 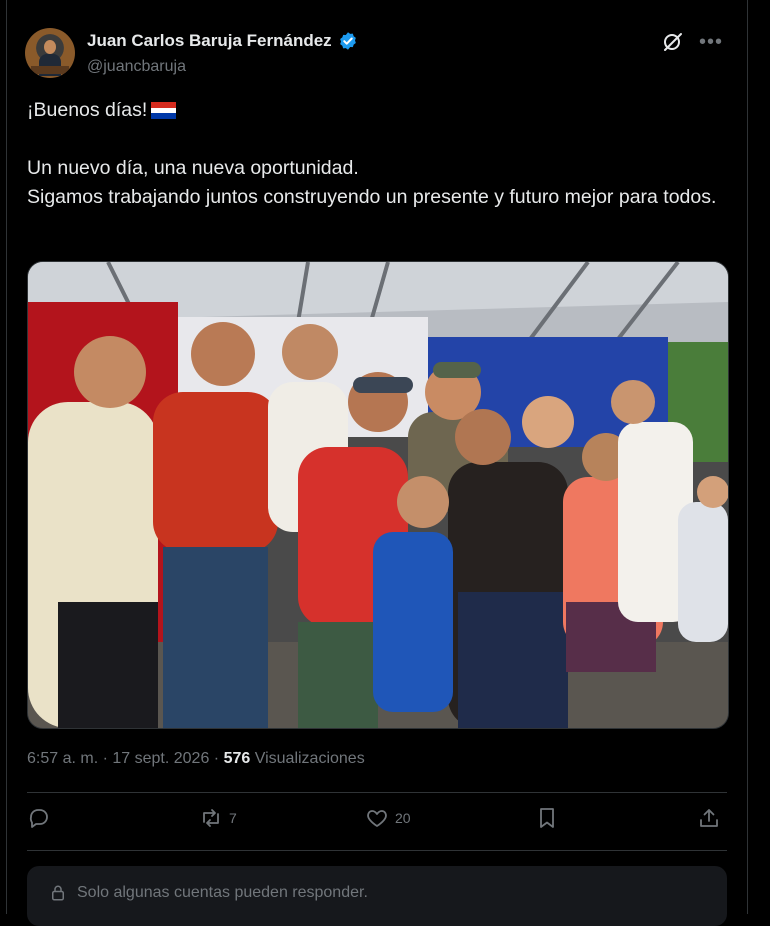 I want to click on reply-button, so click(x=42, y=818).